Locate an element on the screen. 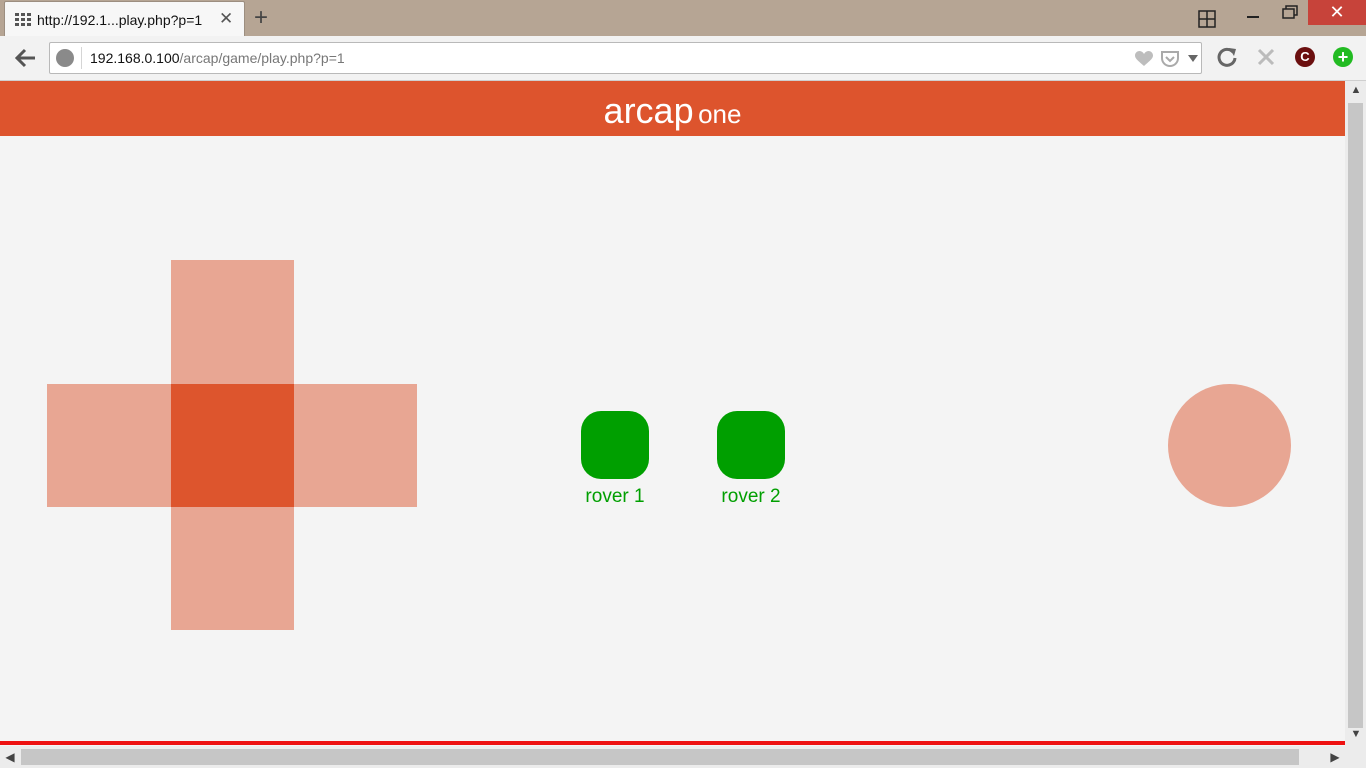  vertical-scroll-thumb is located at coordinates (1355, 415).